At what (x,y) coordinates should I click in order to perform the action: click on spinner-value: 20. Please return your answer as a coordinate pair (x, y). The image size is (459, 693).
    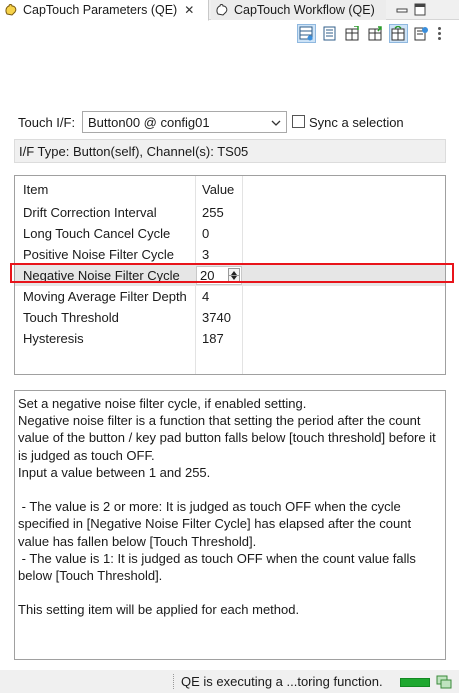
    Looking at the image, I should click on (207, 275).